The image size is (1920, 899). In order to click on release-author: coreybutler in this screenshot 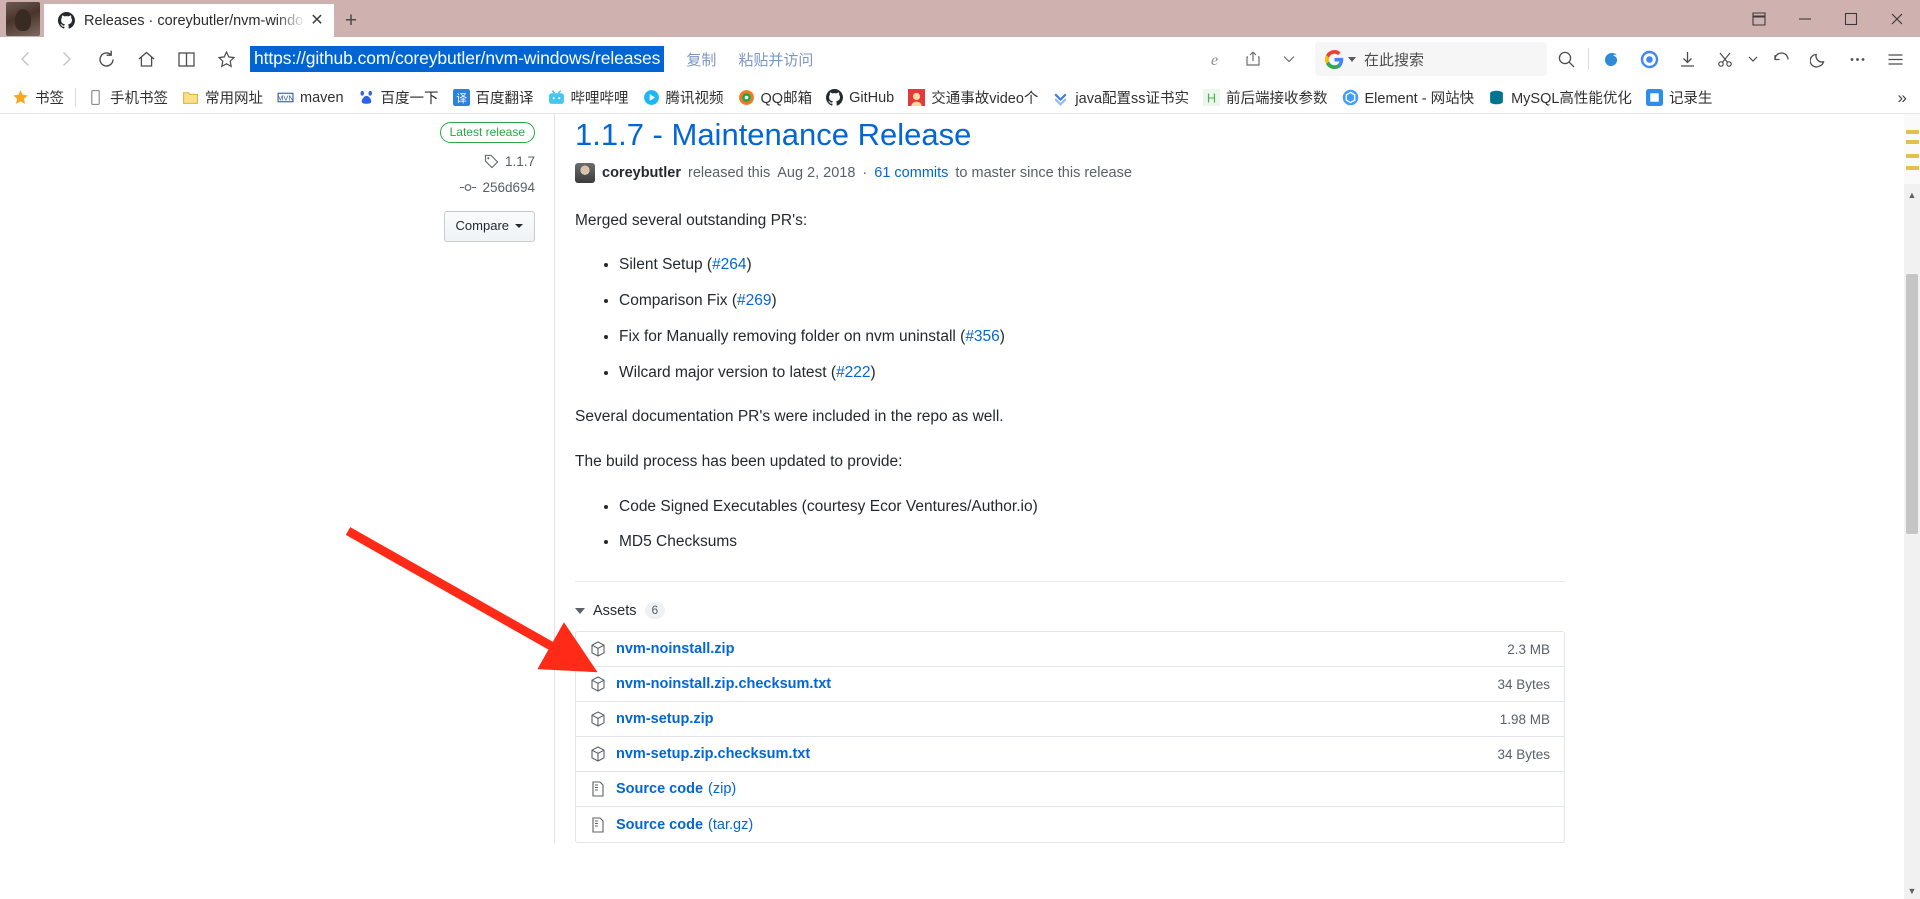, I will do `click(641, 173)`.